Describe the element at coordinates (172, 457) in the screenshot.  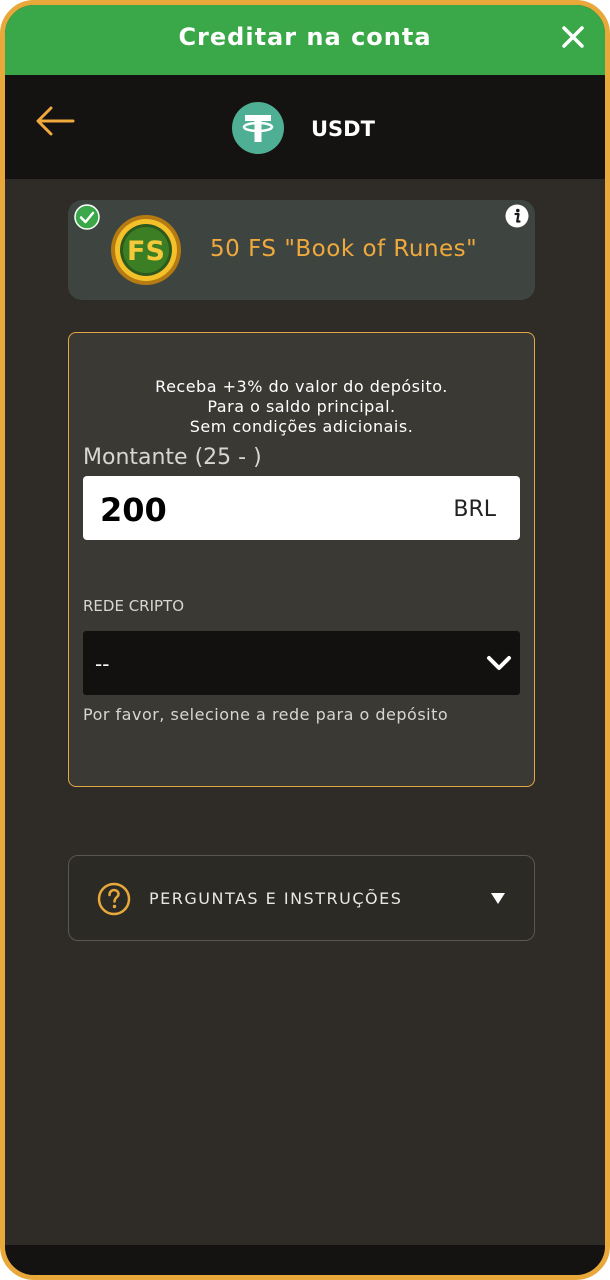
I see `amount-label: Montante (25 - )` at that location.